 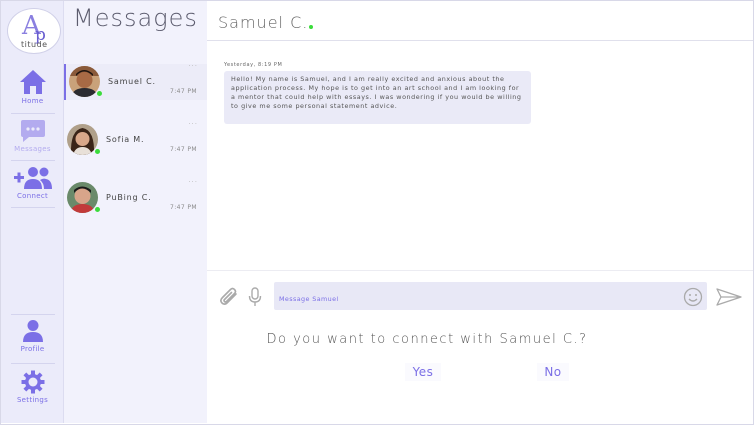 What do you see at coordinates (32, 82) in the screenshot?
I see `home-icon` at bounding box center [32, 82].